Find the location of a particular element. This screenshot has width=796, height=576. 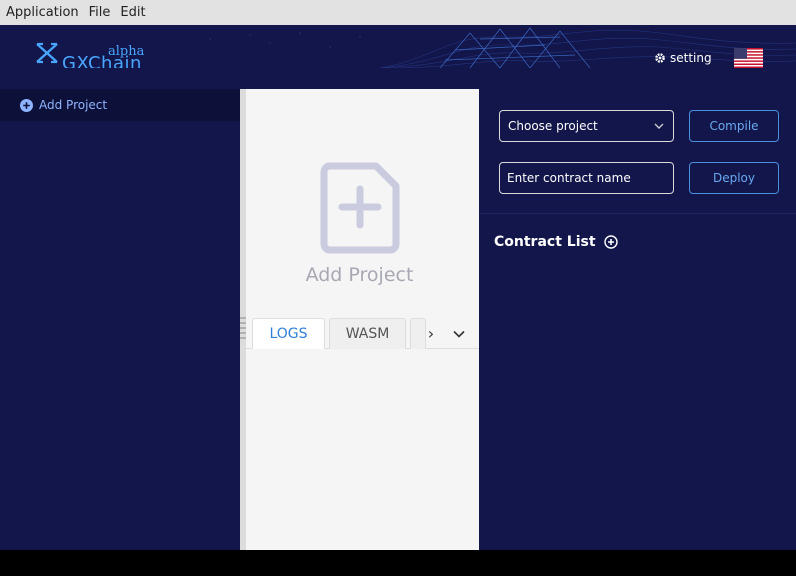

setting-button: setting is located at coordinates (683, 58).